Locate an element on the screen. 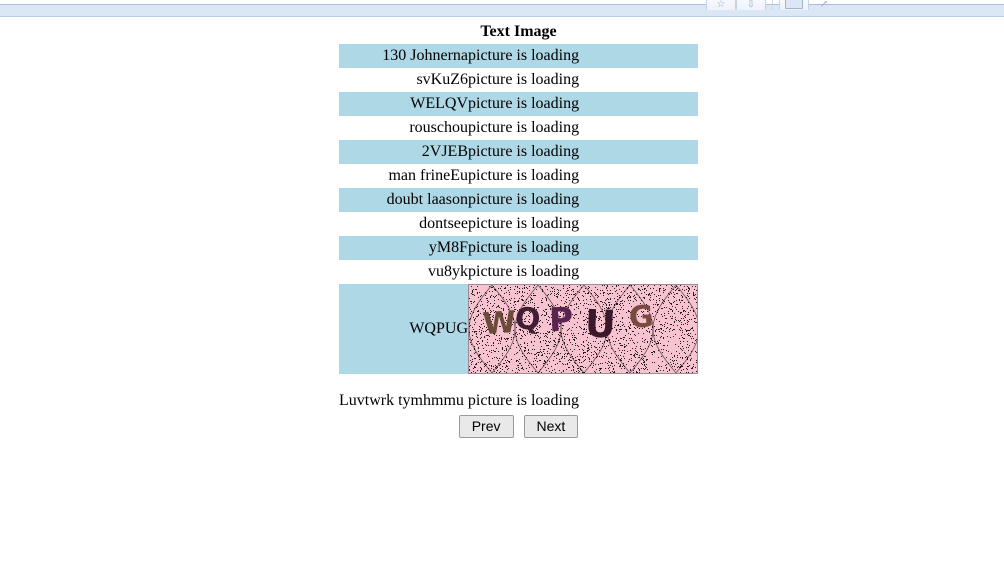 The image size is (1004, 578). row-text-cell: dontsee is located at coordinates (403, 224).